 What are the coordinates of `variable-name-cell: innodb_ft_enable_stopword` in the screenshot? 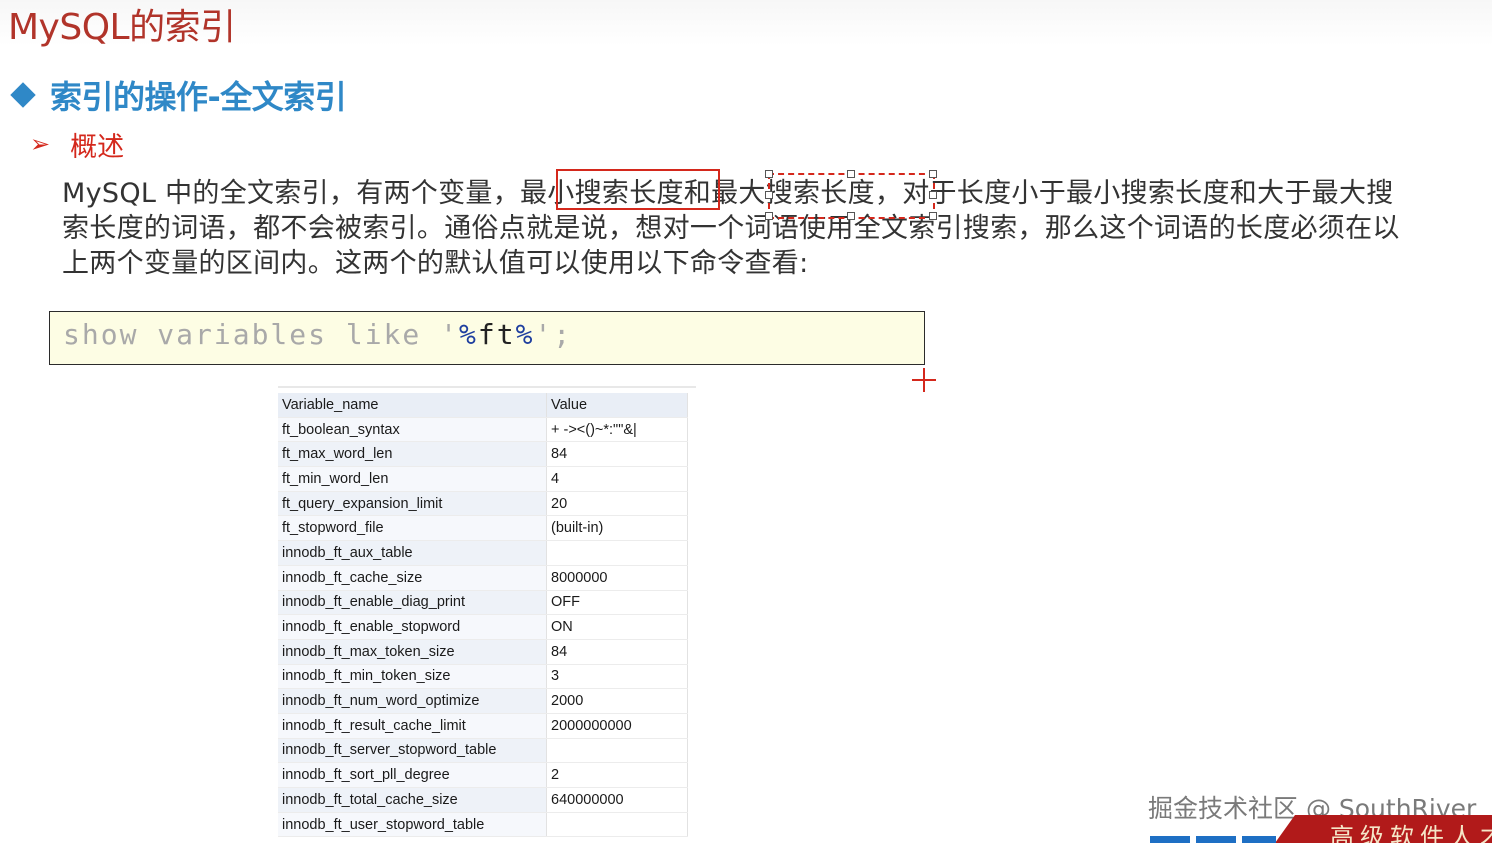 It's located at (412, 627).